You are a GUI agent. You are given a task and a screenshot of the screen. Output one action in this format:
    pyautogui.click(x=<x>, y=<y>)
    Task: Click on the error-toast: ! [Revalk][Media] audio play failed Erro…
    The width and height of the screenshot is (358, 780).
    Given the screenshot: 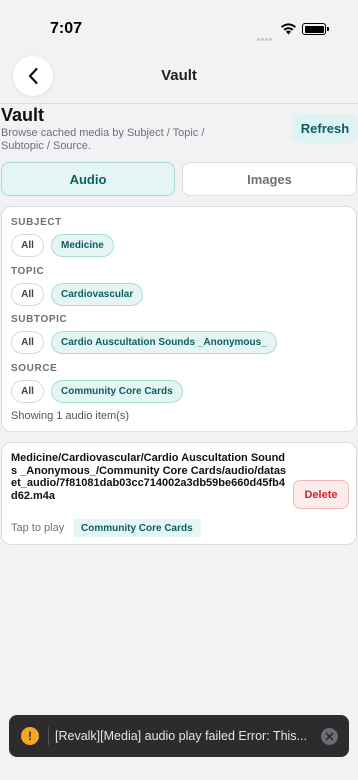 What is the action you would take?
    pyautogui.click(x=179, y=736)
    